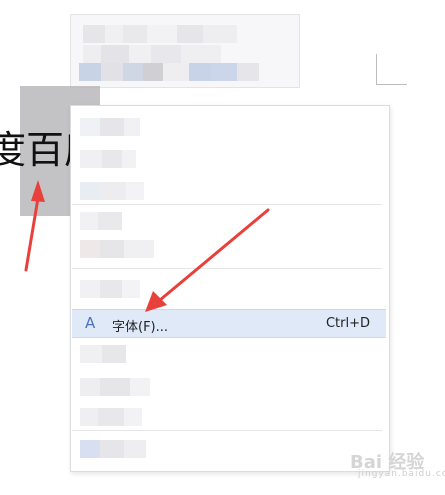 The height and width of the screenshot is (495, 445). I want to click on baidu-watermark-url: jingyan.baidu.com, so click(401, 474).